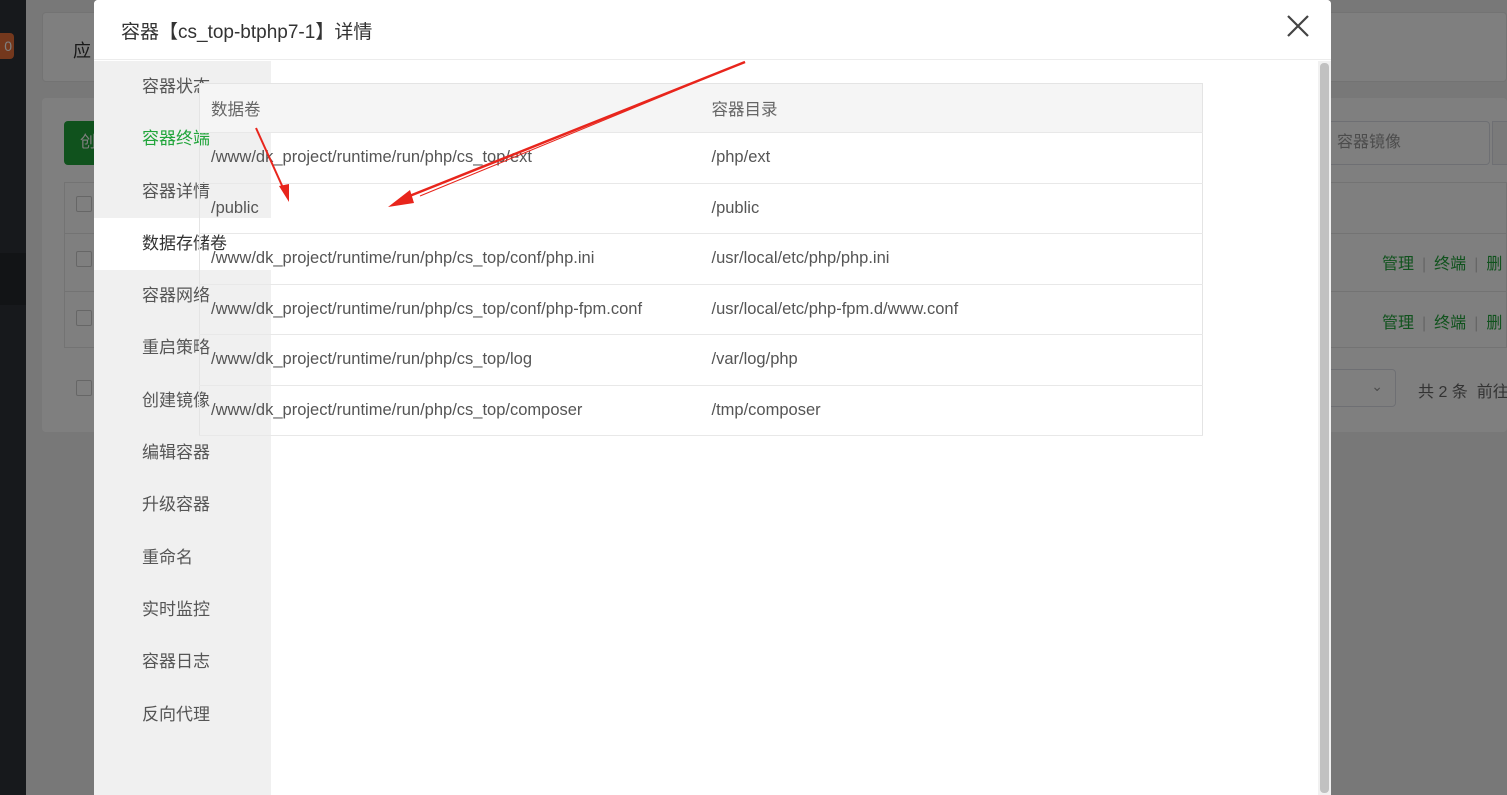 The height and width of the screenshot is (795, 1507). Describe the element at coordinates (712, 30) in the screenshot. I see `modal-header: 容器【cs_top-btphp7-1】详情` at that location.